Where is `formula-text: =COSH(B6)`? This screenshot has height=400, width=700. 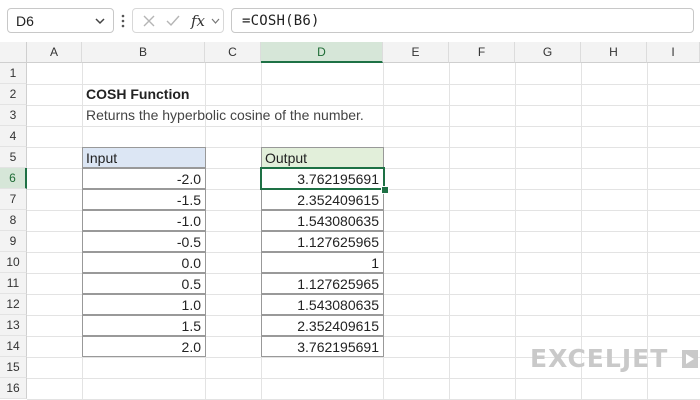 formula-text: =COSH(B6) is located at coordinates (281, 21).